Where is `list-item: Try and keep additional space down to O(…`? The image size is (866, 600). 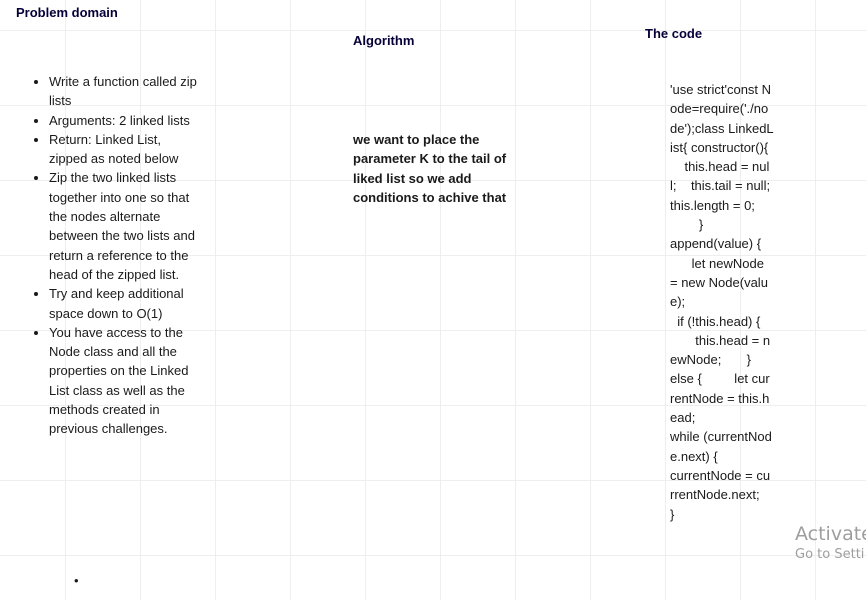 list-item: Try and keep additional space down to O(… is located at coordinates (123, 303).